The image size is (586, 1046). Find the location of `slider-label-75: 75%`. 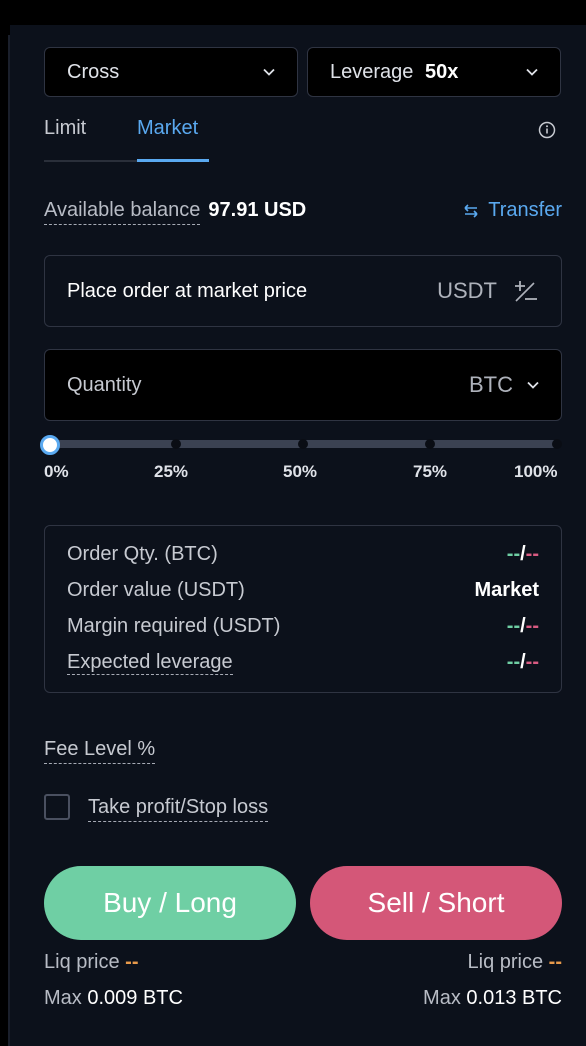

slider-label-75: 75% is located at coordinates (430, 471).